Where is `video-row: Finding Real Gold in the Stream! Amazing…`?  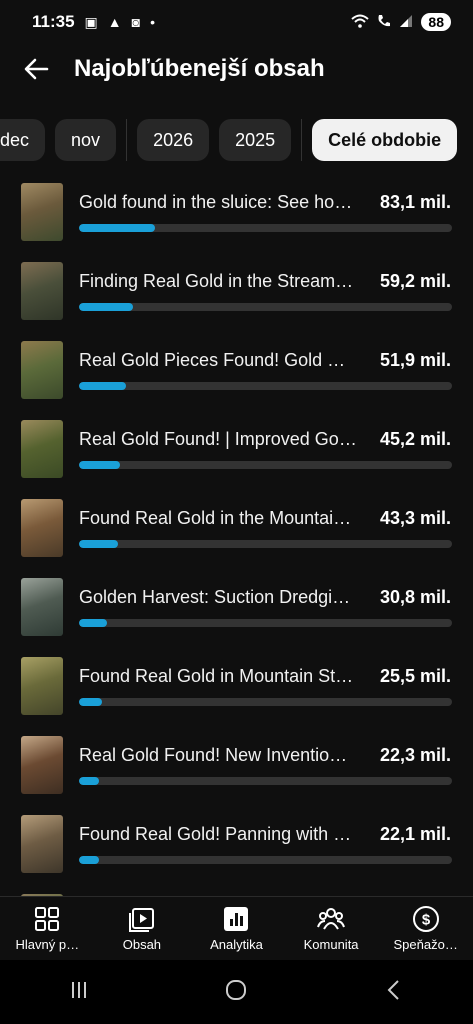
video-row: Finding Real Gold in the Stream! Amazing… is located at coordinates (236, 298).